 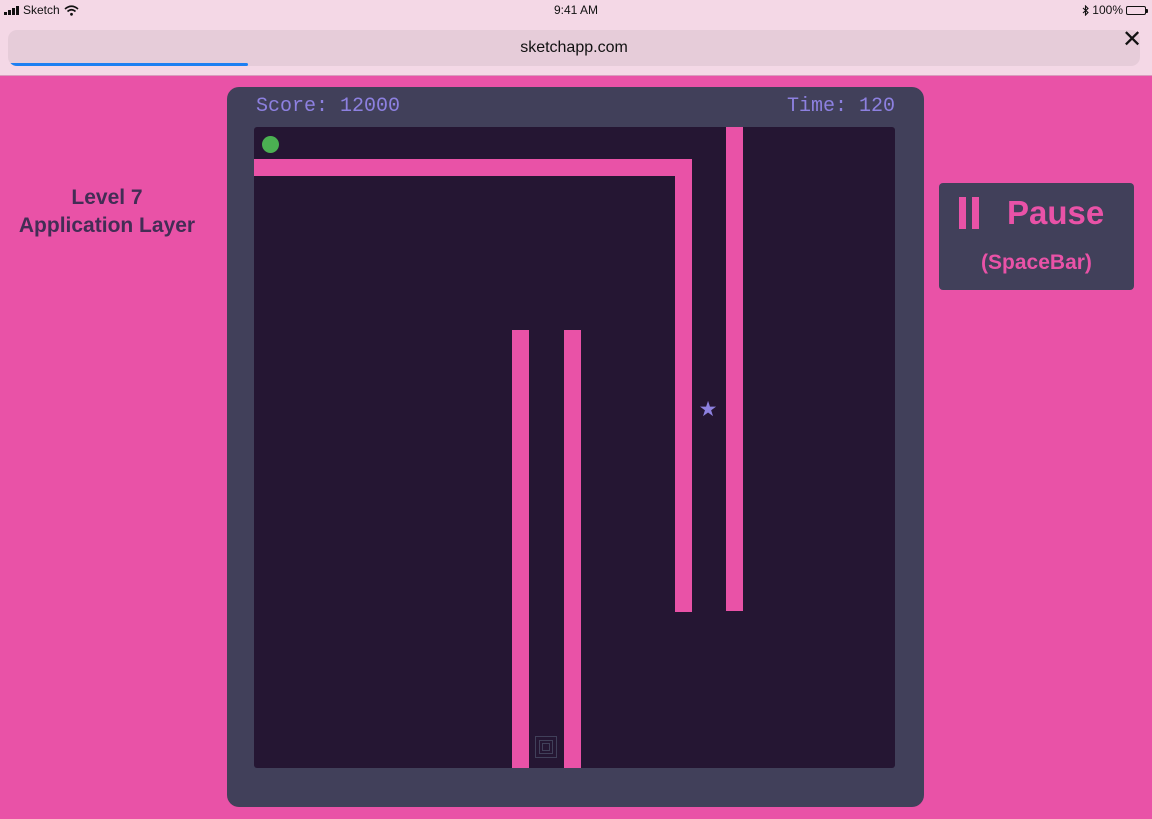 What do you see at coordinates (1036, 236) in the screenshot?
I see `pause-button: Pause (SpaceBar)` at bounding box center [1036, 236].